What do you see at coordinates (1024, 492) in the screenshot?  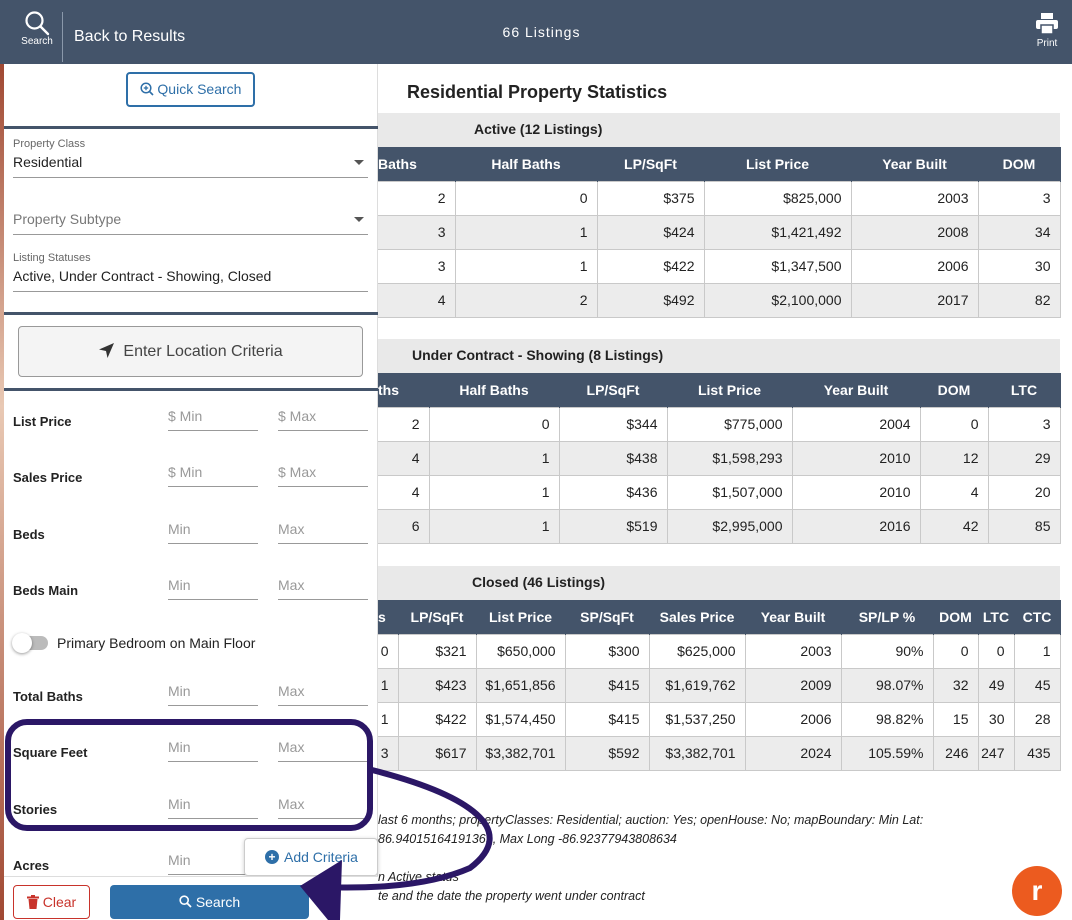 I see `table-cell: 20` at bounding box center [1024, 492].